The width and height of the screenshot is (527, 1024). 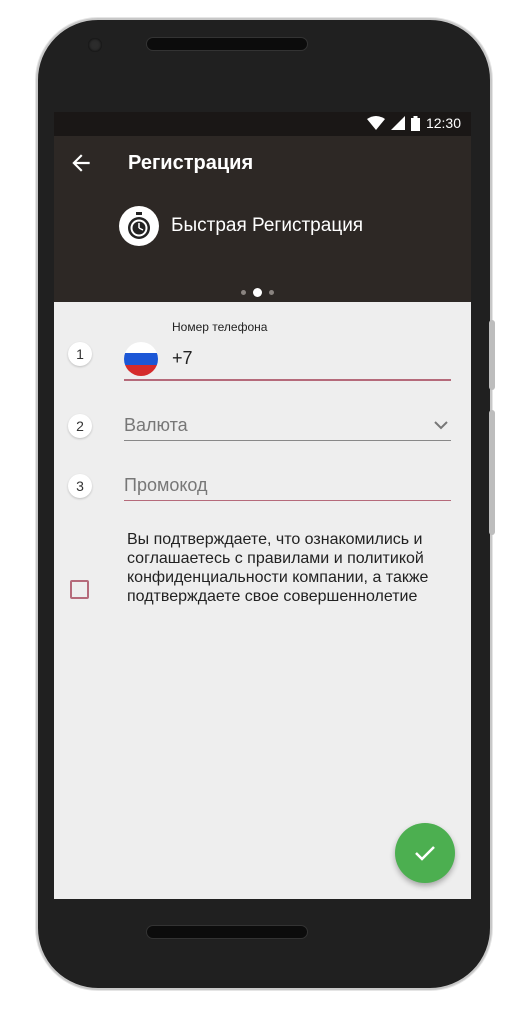 I want to click on step-number-1: 1, so click(x=80, y=354).